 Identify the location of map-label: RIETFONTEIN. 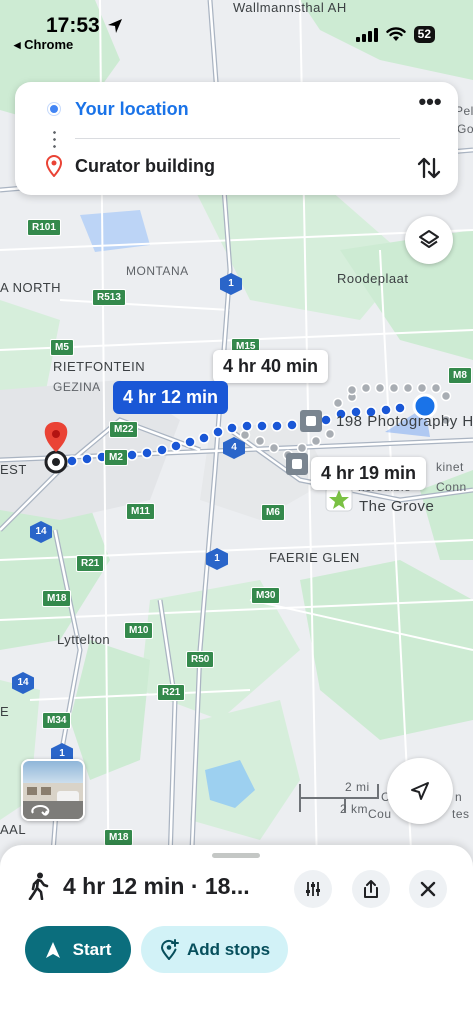
(99, 366).